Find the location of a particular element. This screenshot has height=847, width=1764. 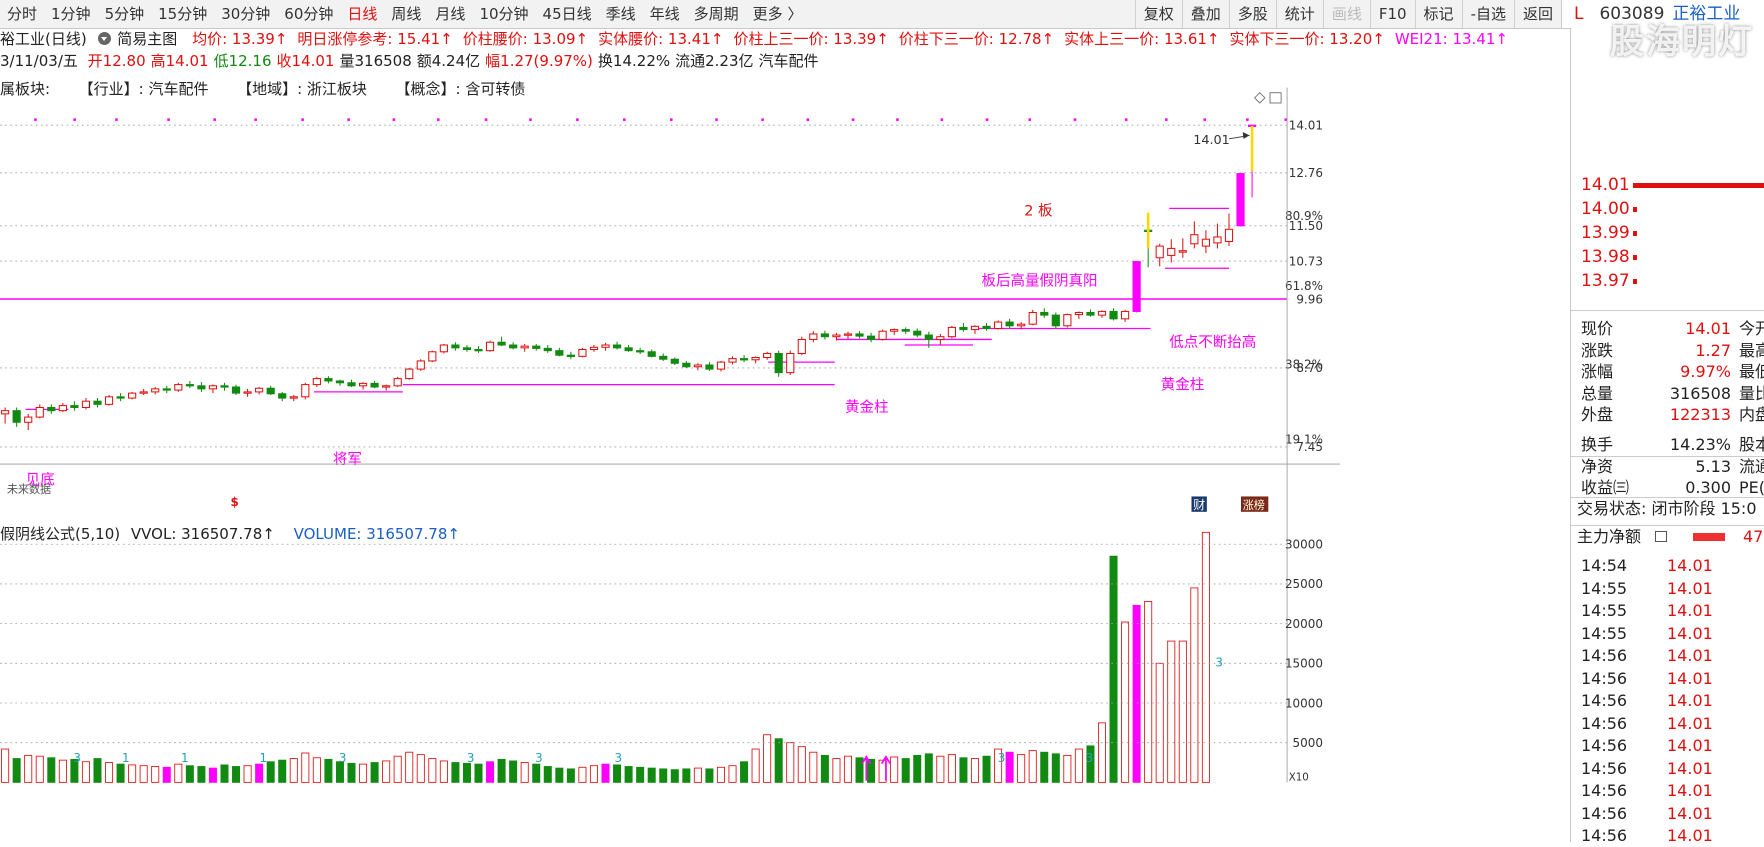

toolbar-button: 复权 is located at coordinates (1158, 14).